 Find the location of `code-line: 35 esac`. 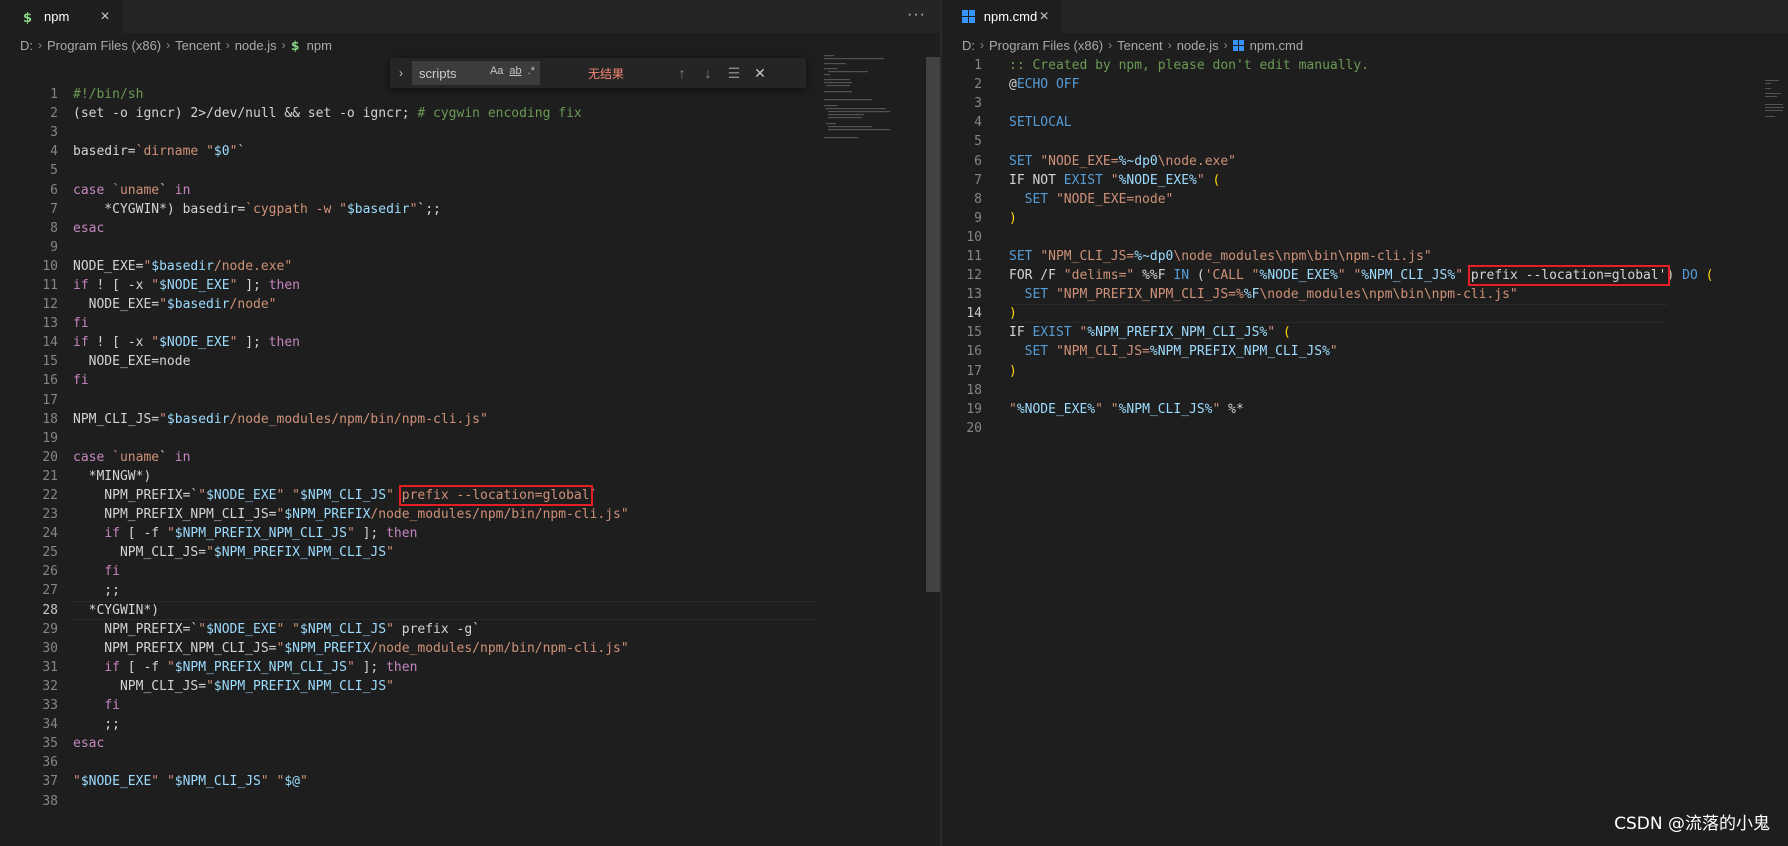

code-line: 35 esac is located at coordinates (470, 743).